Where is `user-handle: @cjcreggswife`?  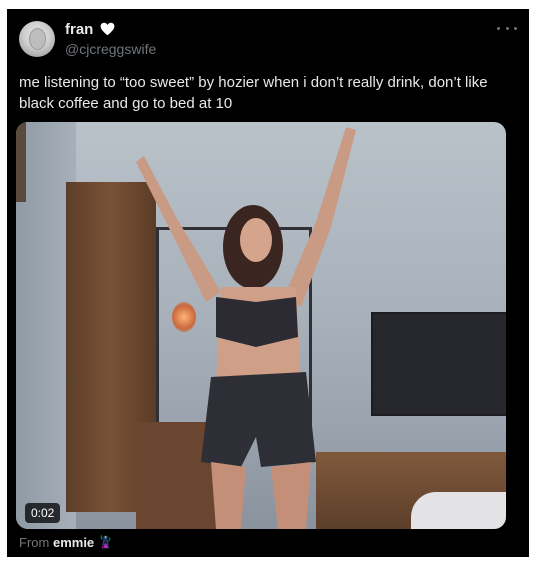 user-handle: @cjcreggswife is located at coordinates (110, 49).